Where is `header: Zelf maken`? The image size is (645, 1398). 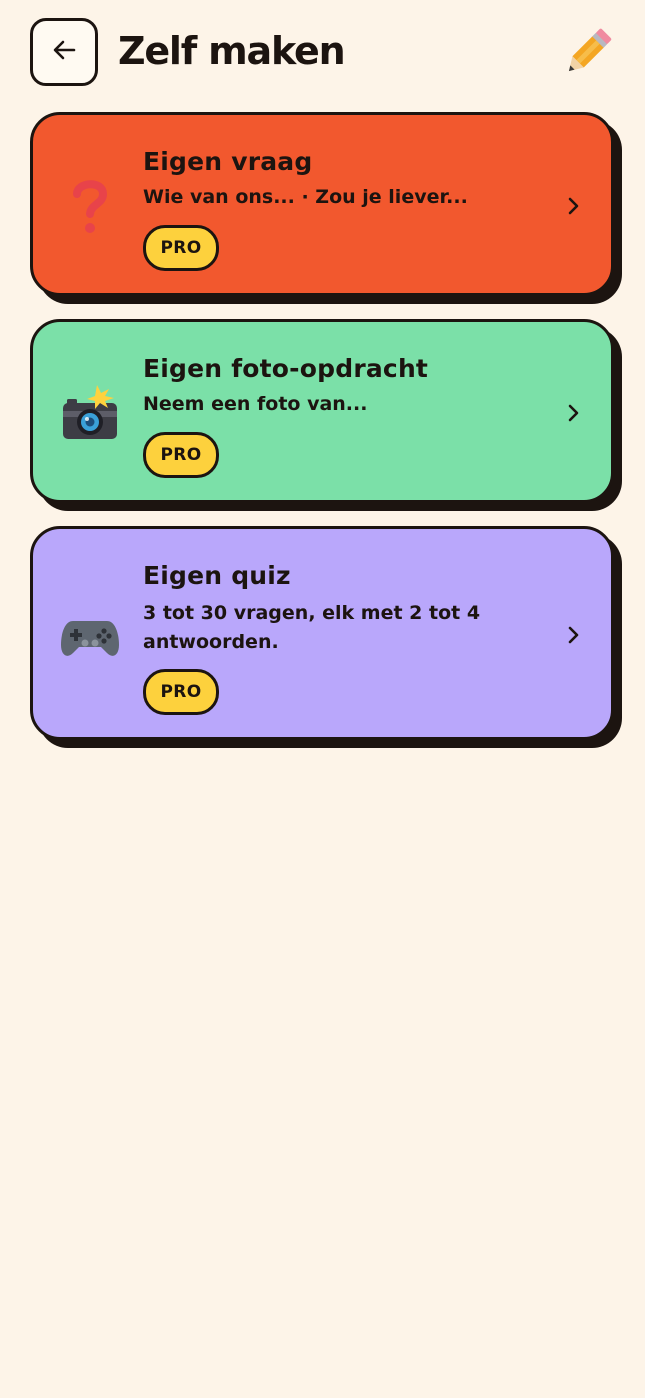 header: Zelf maken is located at coordinates (322, 52).